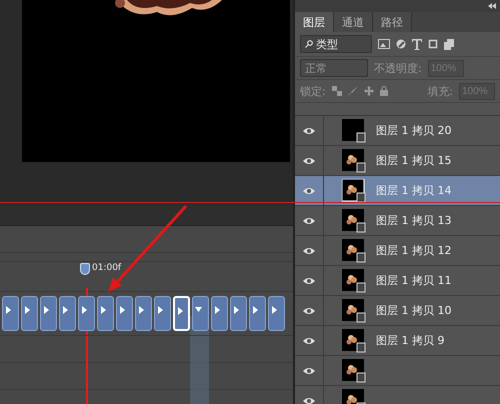 The height and width of the screenshot is (404, 500). What do you see at coordinates (314, 22) in the screenshot?
I see `panel-tab: 图层` at bounding box center [314, 22].